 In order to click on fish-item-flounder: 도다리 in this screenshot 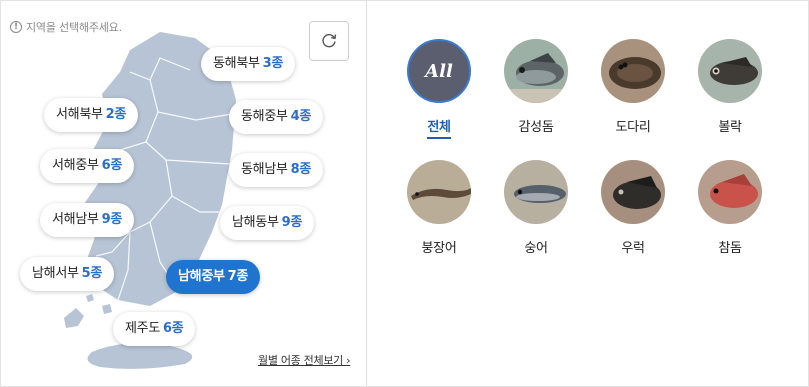, I will do `click(633, 87)`.